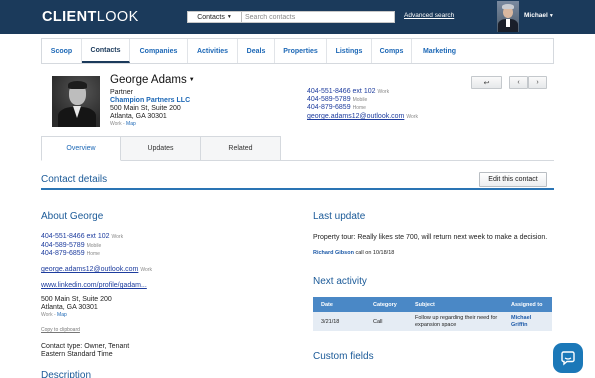  What do you see at coordinates (159, 51) in the screenshot?
I see `nav-item-companies: Companies` at bounding box center [159, 51].